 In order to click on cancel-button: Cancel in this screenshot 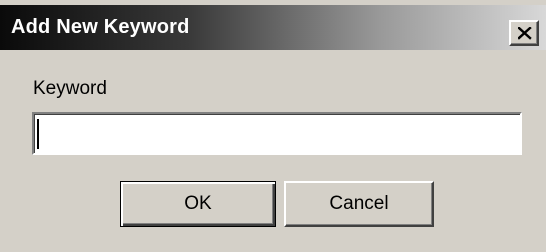, I will do `click(359, 204)`.